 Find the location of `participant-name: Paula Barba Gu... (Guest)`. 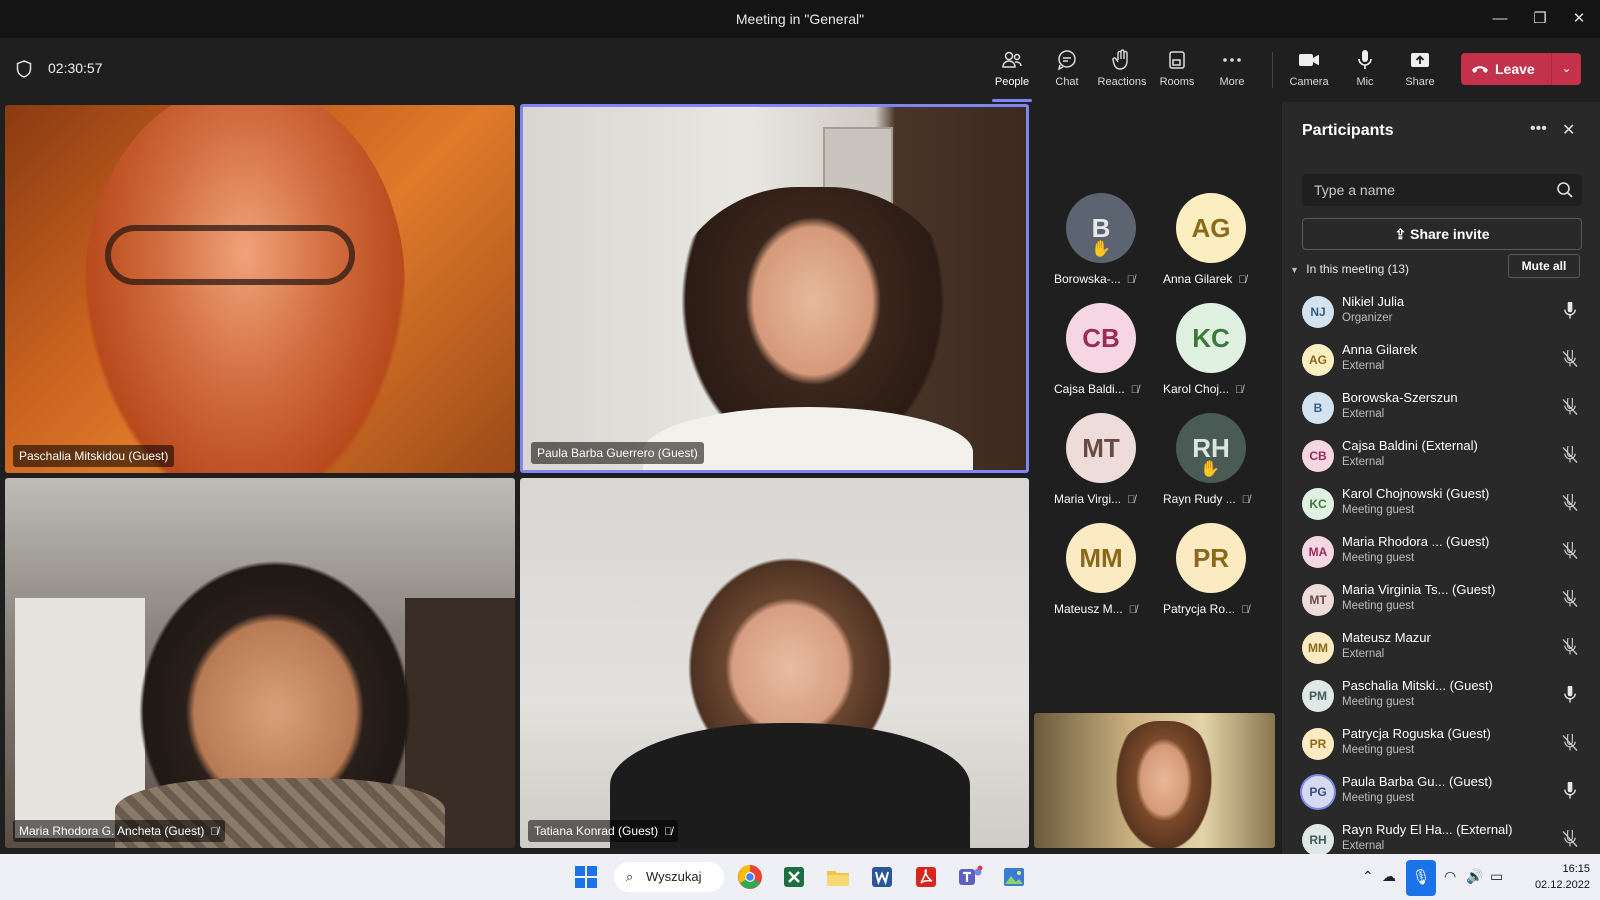

participant-name: Paula Barba Gu... (Guest) is located at coordinates (1417, 781).